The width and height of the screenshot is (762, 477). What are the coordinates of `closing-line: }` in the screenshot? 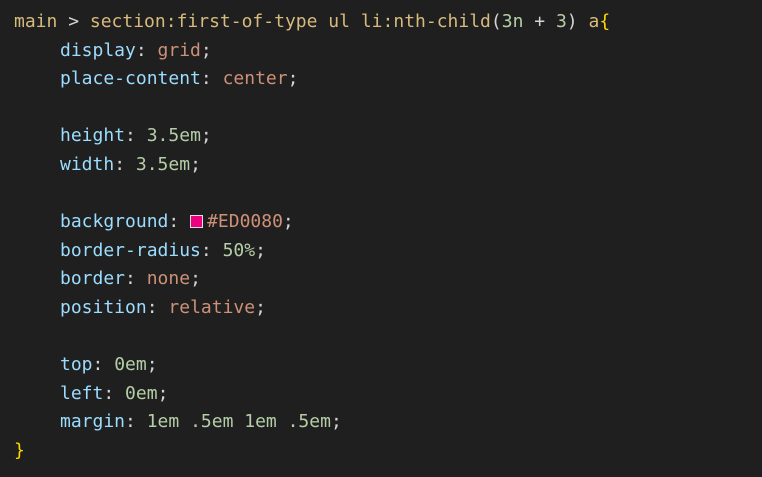 It's located at (388, 451).